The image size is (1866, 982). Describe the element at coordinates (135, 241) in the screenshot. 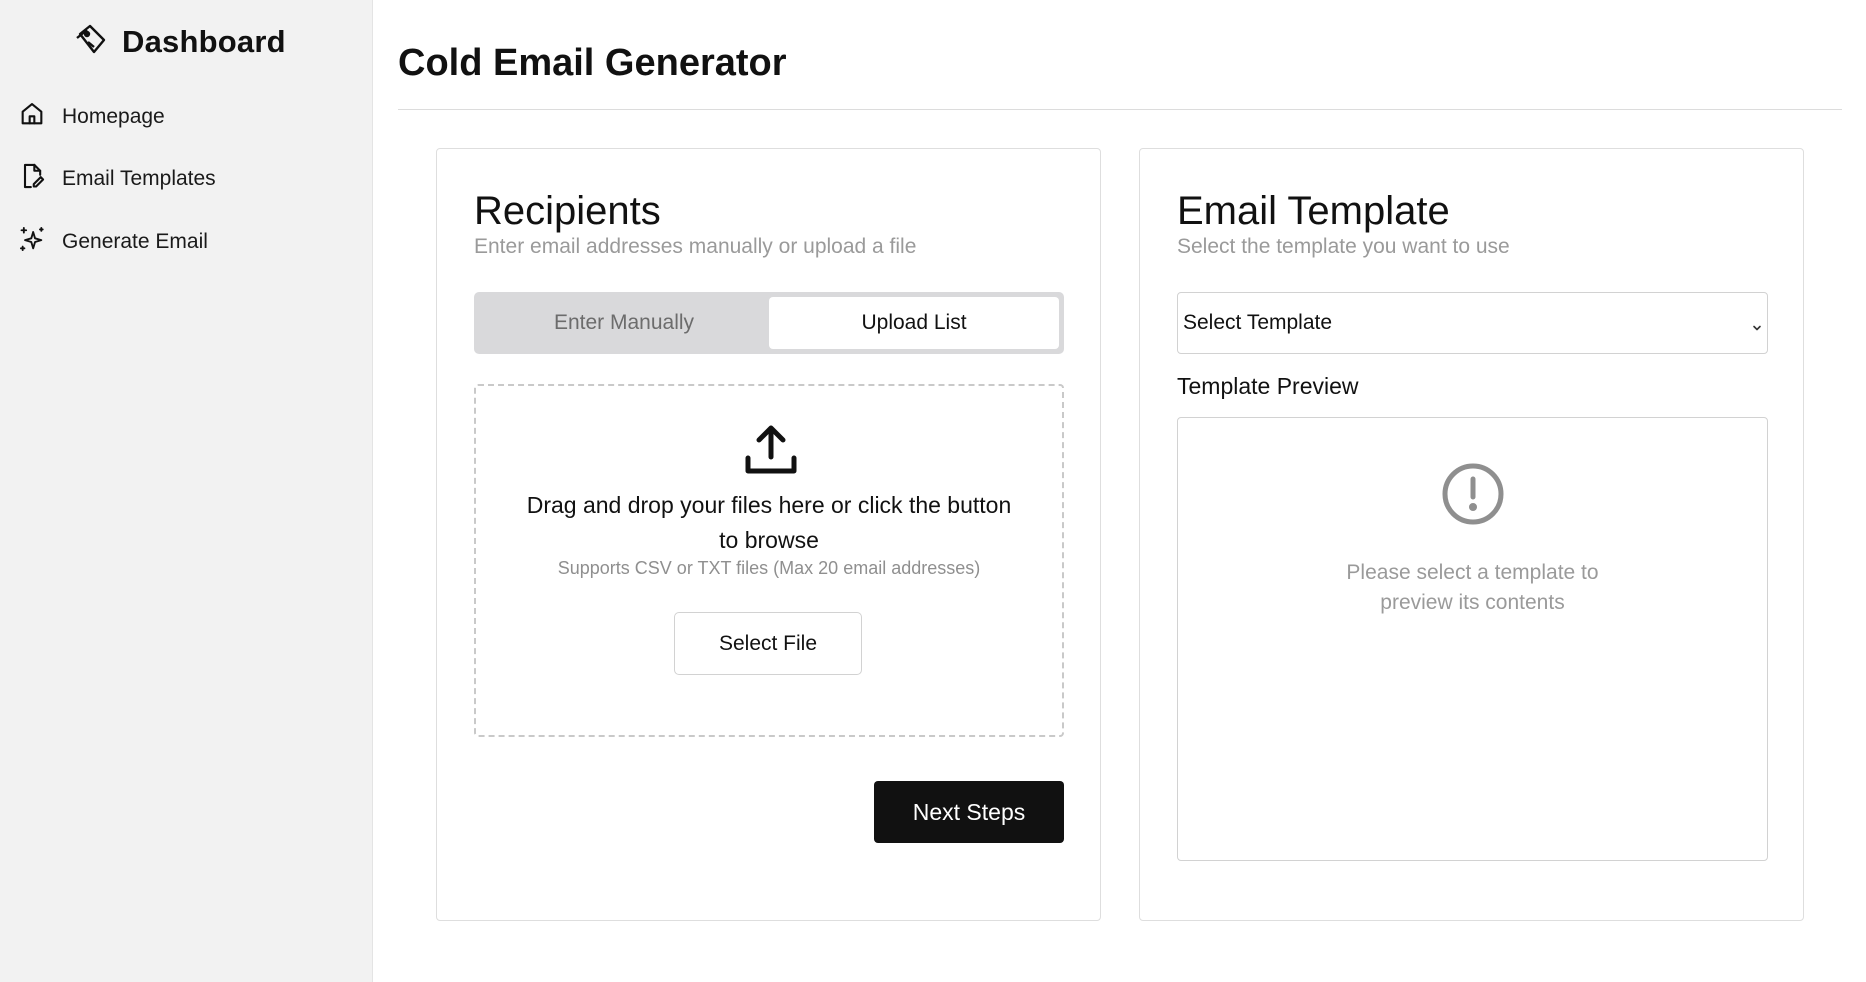

I see `sidebar-item-label: Generate Email` at that location.